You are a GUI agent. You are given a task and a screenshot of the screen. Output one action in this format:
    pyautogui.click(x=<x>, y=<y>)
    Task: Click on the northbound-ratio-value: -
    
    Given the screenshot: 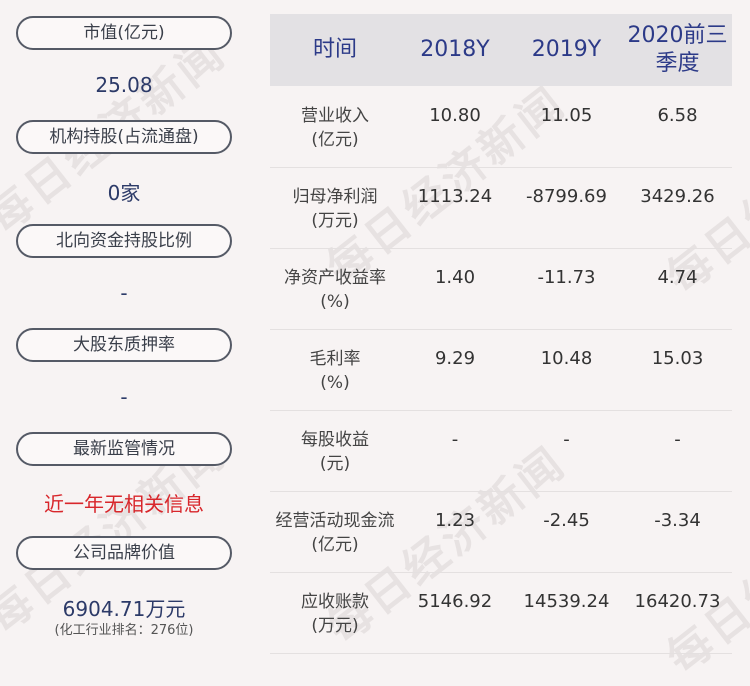 What is the action you would take?
    pyautogui.click(x=124, y=293)
    